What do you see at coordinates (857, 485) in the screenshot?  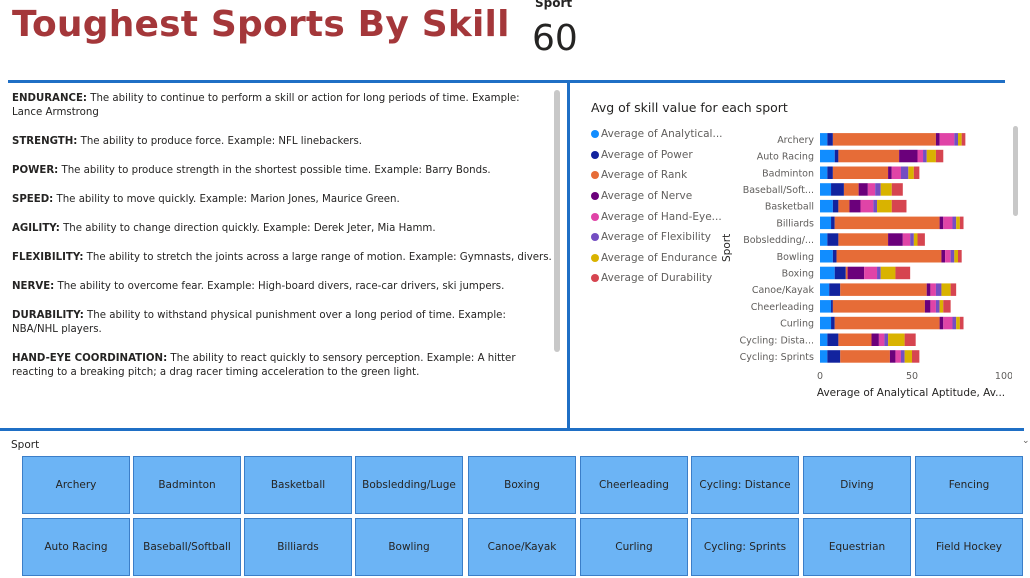 I see `slicer-tile: Diving` at bounding box center [857, 485].